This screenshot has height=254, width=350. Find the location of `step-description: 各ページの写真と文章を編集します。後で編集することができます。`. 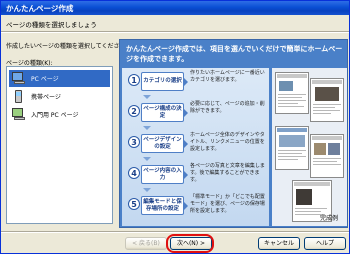

step-description: 各ページの写真と文章を編集します。後で編集することができます。 is located at coordinates (227, 173).